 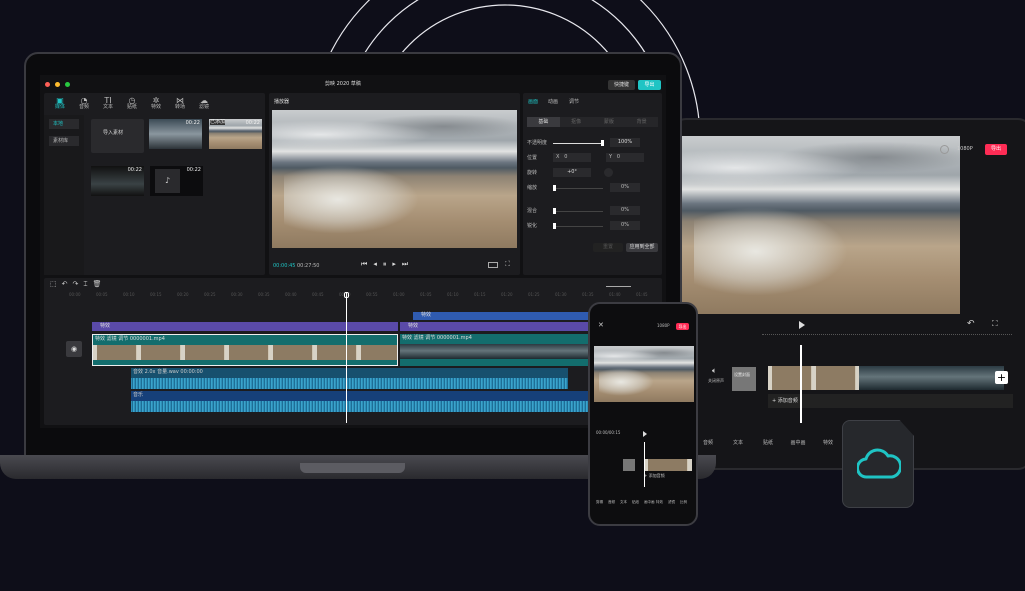 What do you see at coordinates (572, 157) in the screenshot?
I see `position-x: X 0` at bounding box center [572, 157].